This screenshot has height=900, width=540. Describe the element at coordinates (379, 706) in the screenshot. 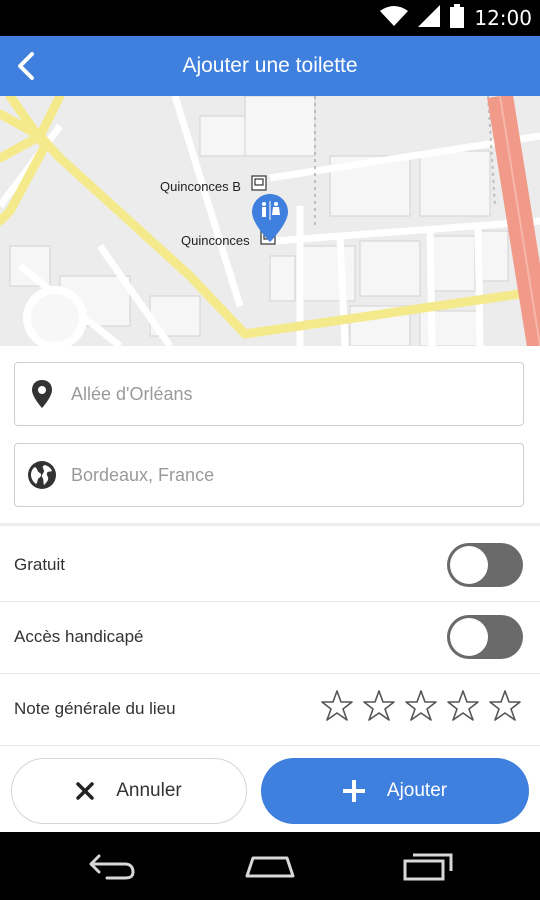

I see `star-2-icon` at that location.